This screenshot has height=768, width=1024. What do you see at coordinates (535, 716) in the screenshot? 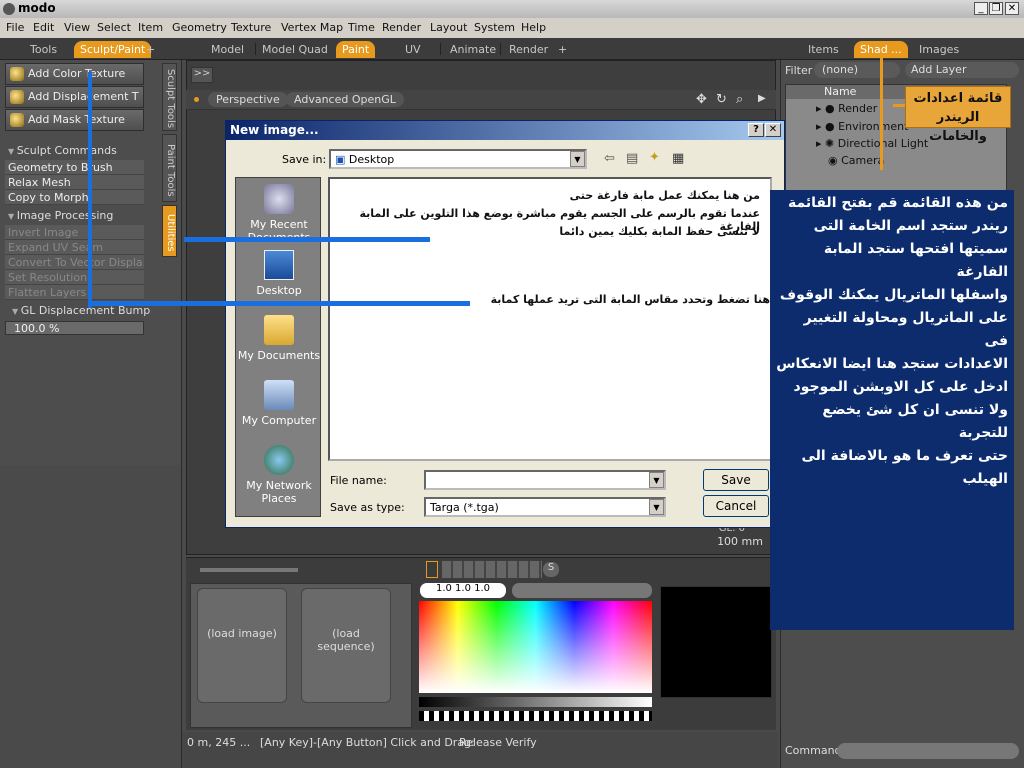
I see `alpha-strip` at bounding box center [535, 716].